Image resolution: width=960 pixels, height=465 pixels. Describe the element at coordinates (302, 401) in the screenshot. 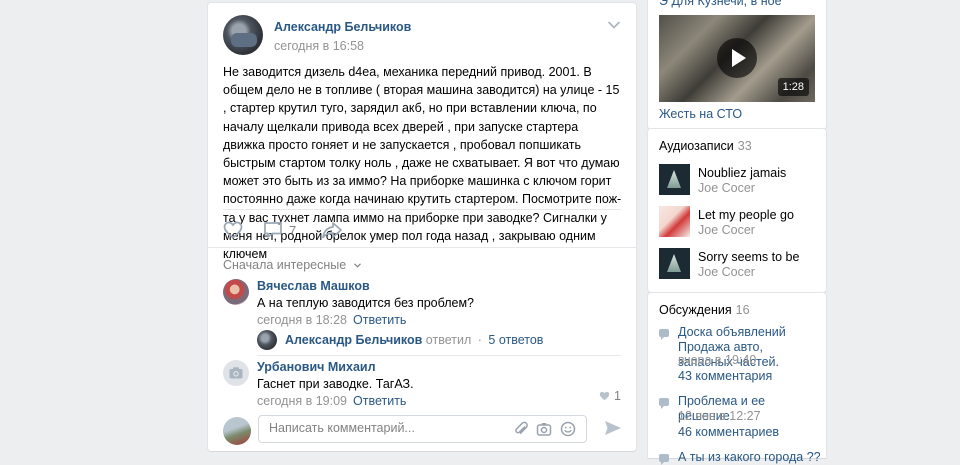

I see `comment-time: сегодня в 19:09` at that location.